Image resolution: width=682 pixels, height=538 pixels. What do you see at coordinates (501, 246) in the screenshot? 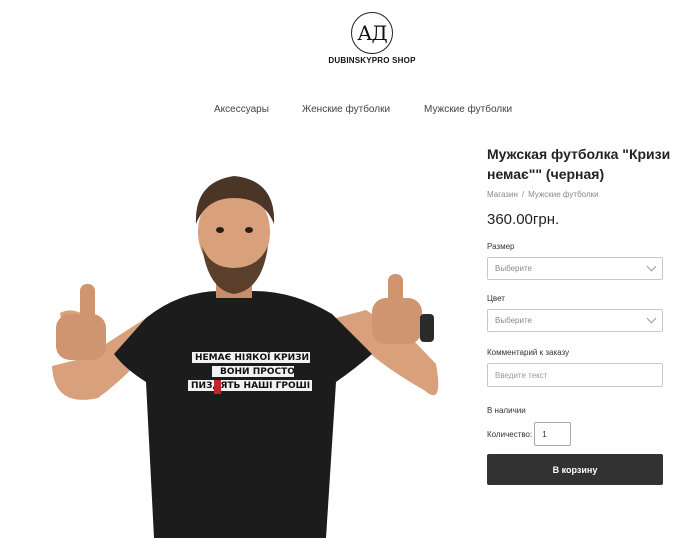
I see `size-label: Размер` at bounding box center [501, 246].